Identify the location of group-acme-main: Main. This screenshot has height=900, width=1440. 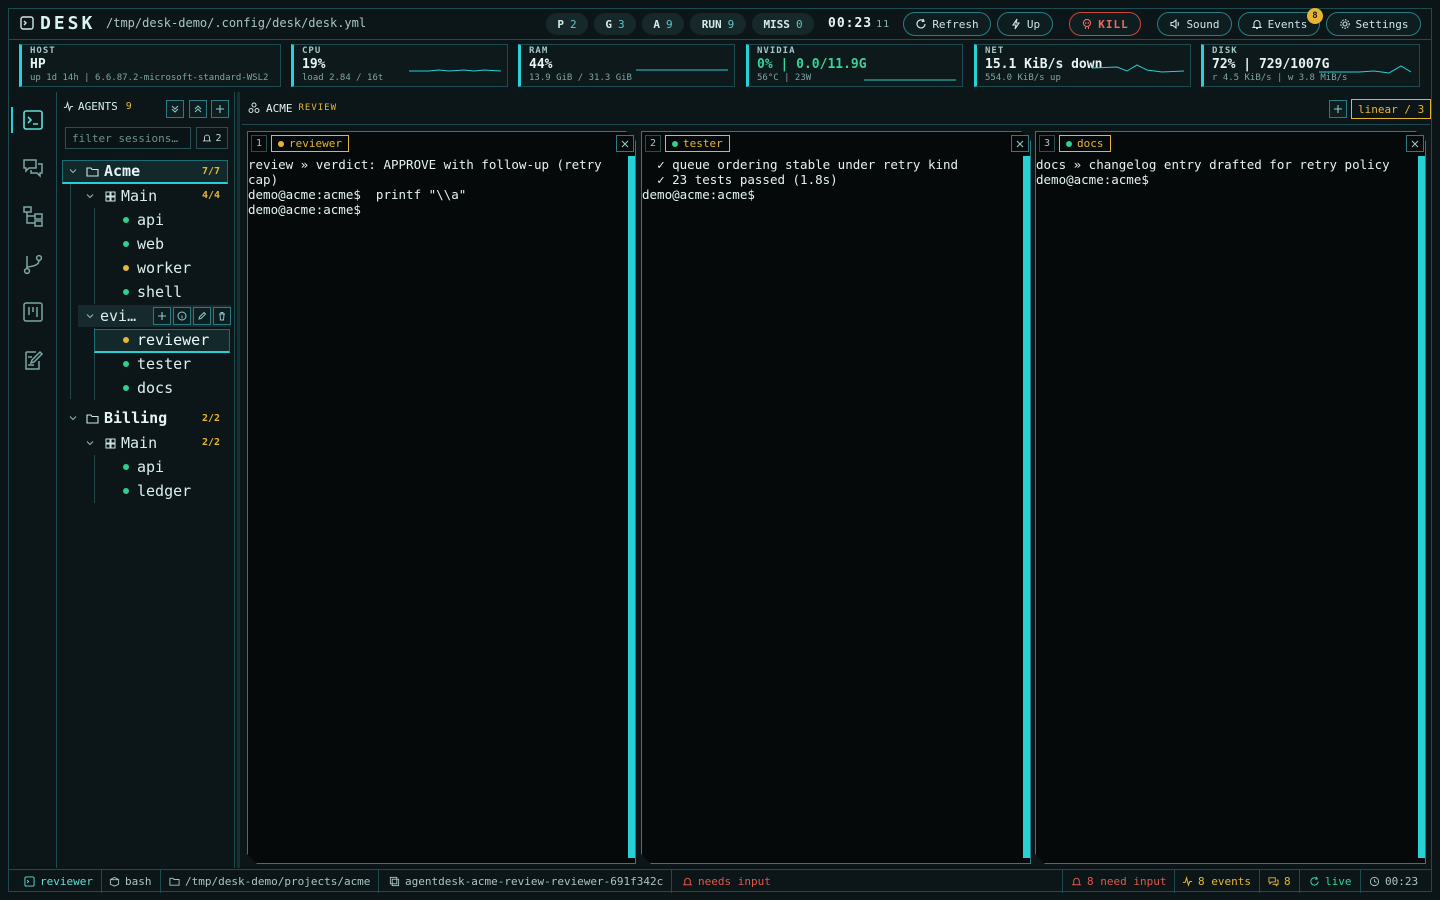
(121, 196).